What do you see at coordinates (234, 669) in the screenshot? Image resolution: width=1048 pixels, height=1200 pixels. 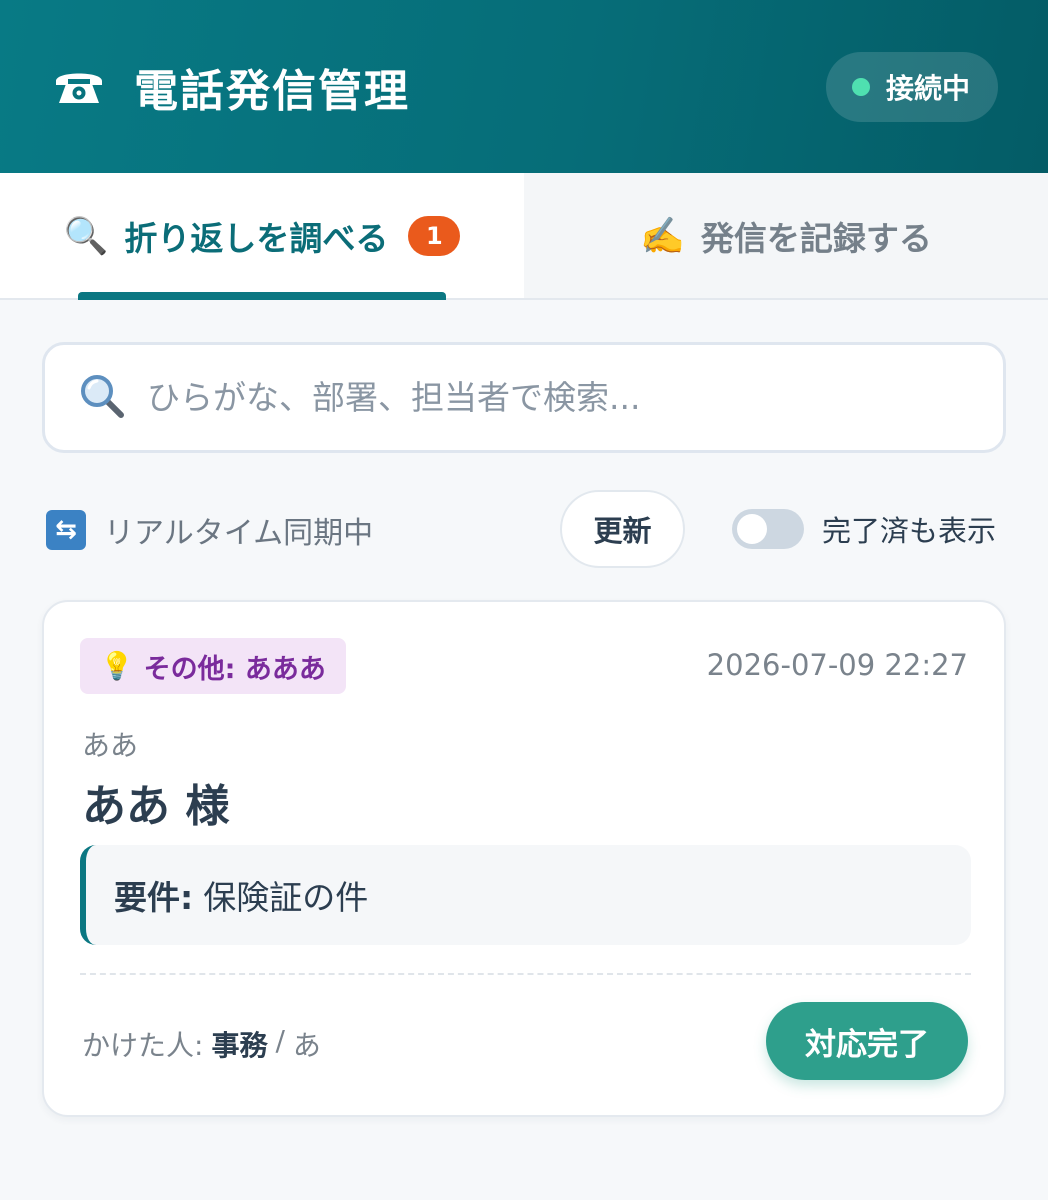 I see `category-label: その他: あああ` at bounding box center [234, 669].